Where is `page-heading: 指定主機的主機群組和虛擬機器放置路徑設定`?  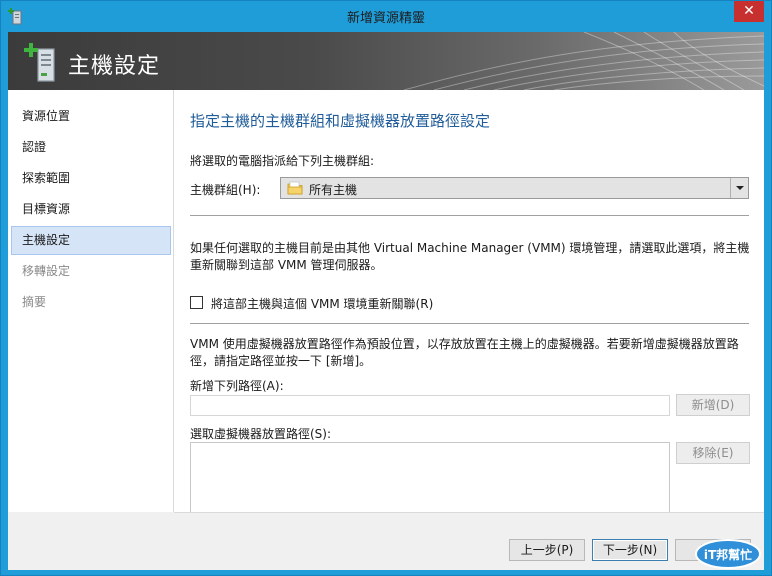
page-heading: 指定主機的主機群組和虛擬機器放置路徑設定 is located at coordinates (340, 121).